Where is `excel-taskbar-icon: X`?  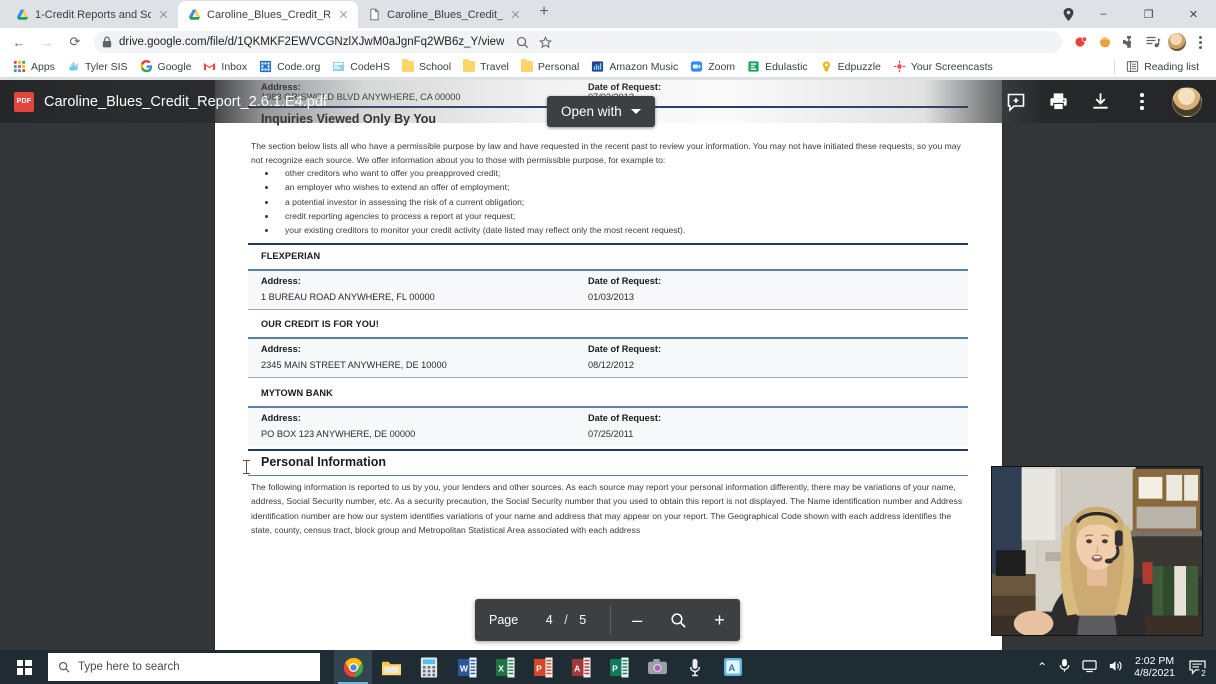 excel-taskbar-icon: X is located at coordinates (505, 667).